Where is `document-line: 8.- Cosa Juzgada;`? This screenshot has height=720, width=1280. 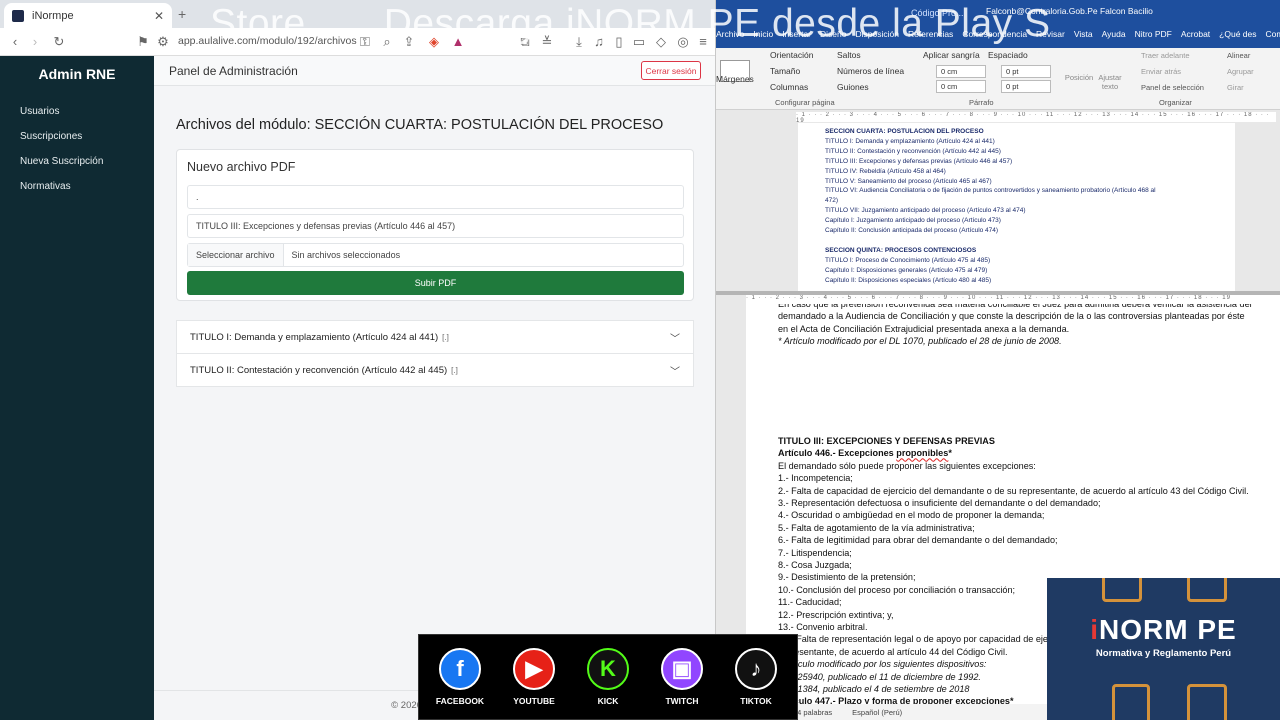
document-line: 8.- Cosa Juzgada; is located at coordinates (815, 565).